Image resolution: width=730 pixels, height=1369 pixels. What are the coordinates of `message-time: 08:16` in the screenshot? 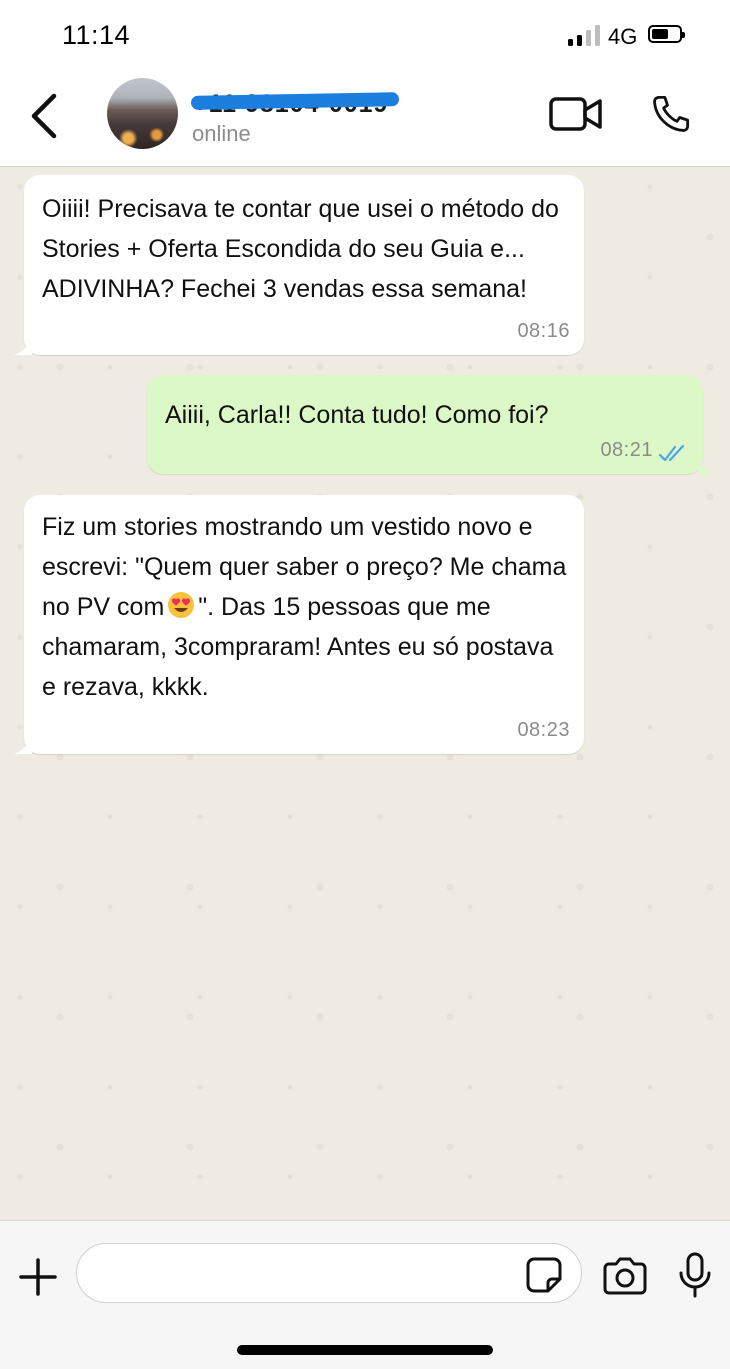 It's located at (543, 331).